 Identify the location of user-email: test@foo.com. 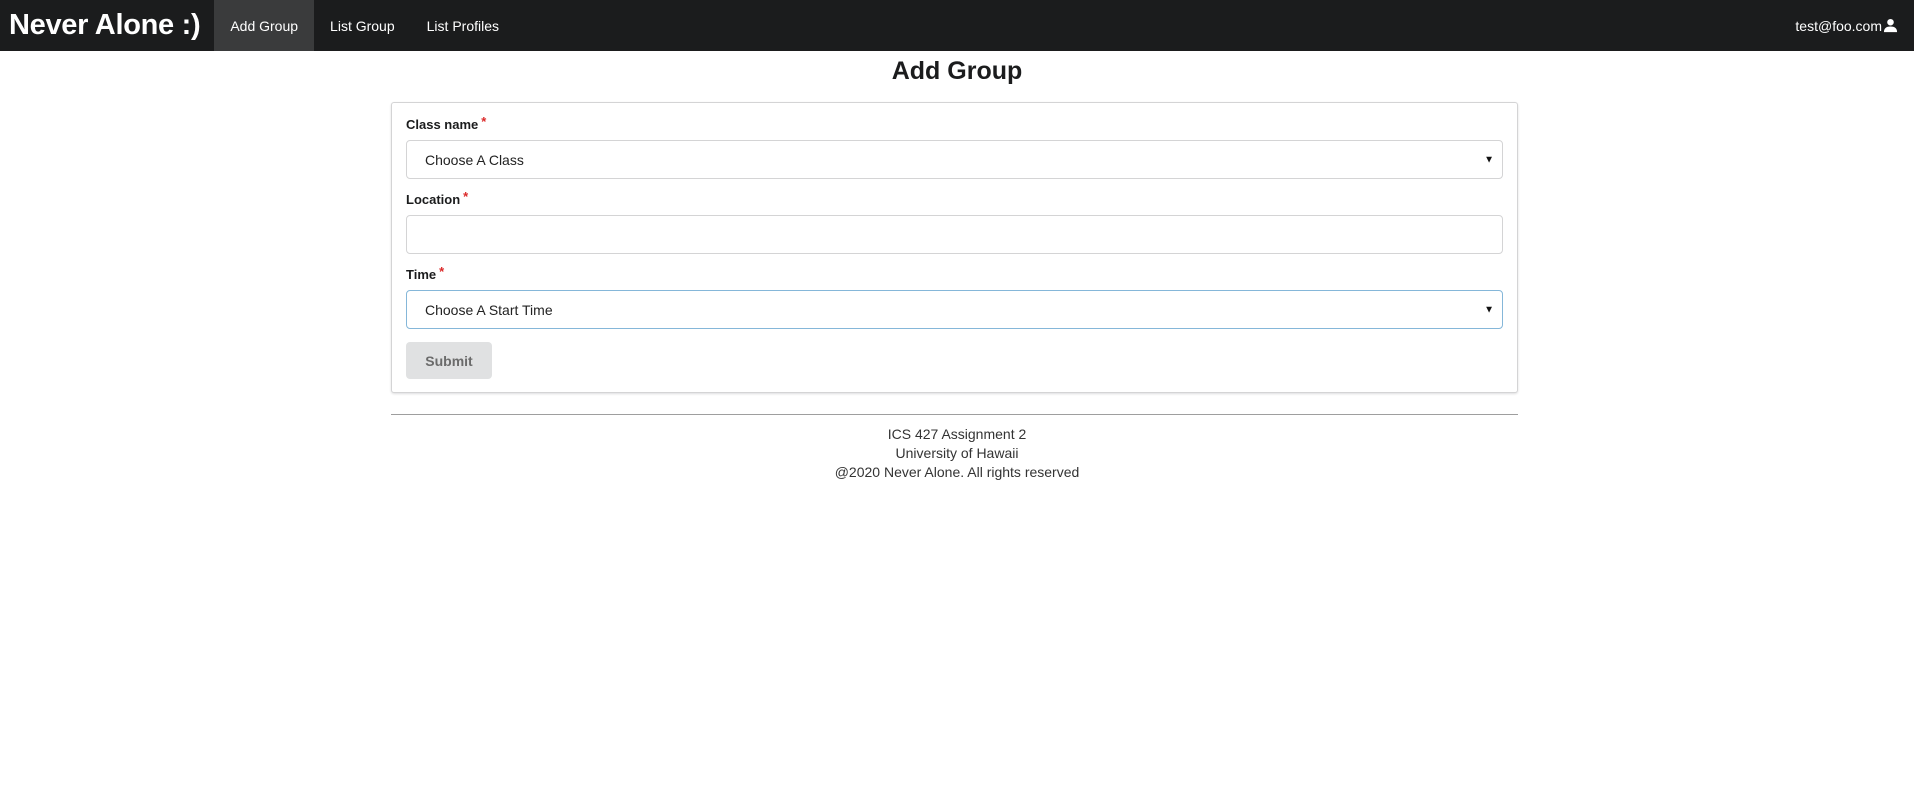
(1838, 25).